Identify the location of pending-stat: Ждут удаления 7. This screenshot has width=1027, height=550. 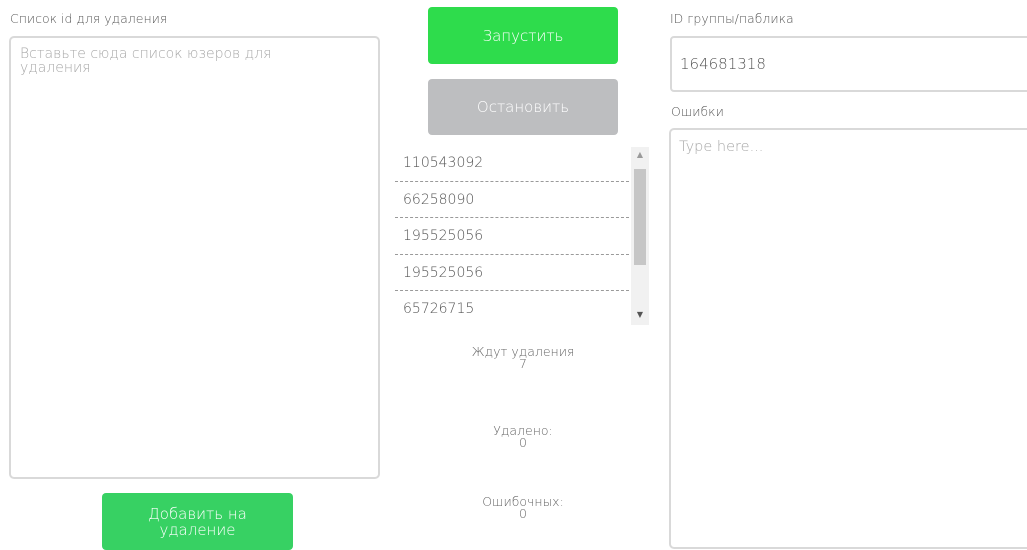
(523, 358).